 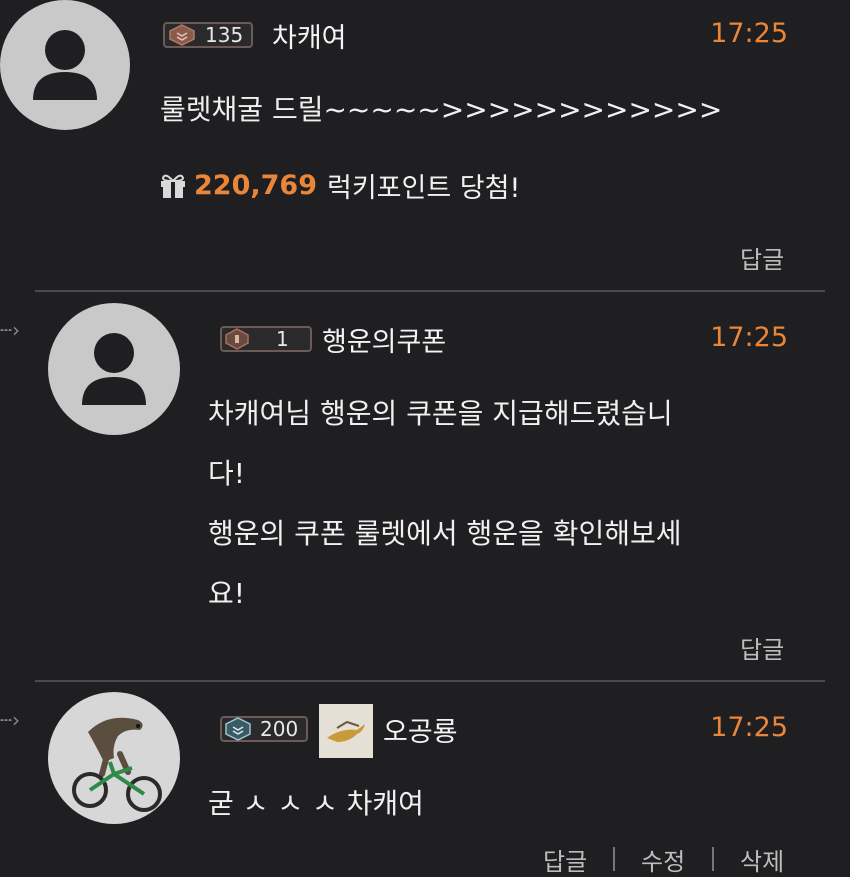 I want to click on comment-author: 차캐여, so click(x=309, y=35).